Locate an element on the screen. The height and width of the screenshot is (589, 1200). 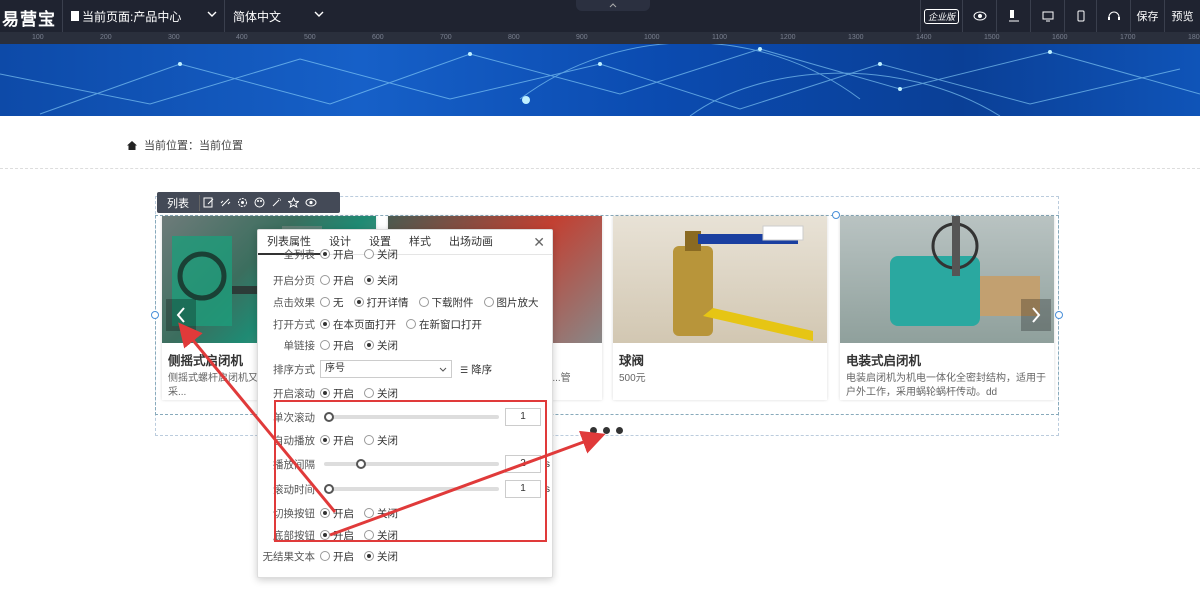
radio-option: 下载附件 is located at coordinates (446, 302).